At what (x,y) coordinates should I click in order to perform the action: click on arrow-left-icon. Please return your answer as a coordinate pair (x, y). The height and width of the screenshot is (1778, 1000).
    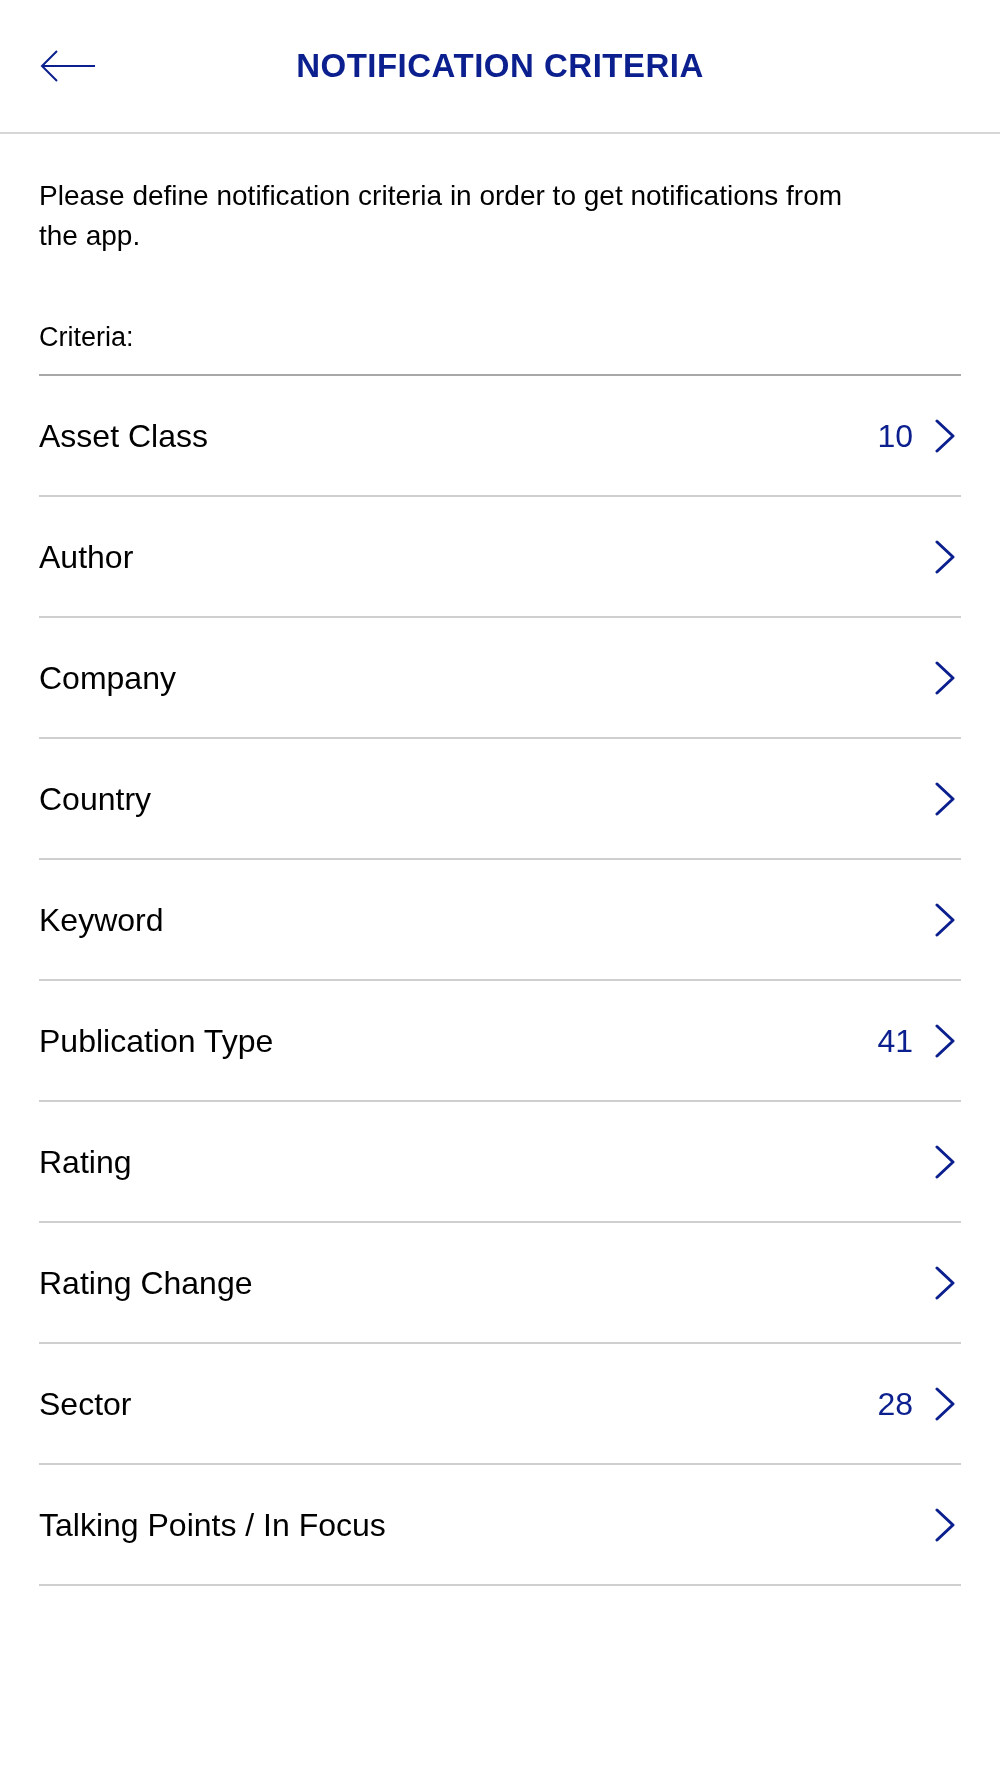
    Looking at the image, I should click on (68, 66).